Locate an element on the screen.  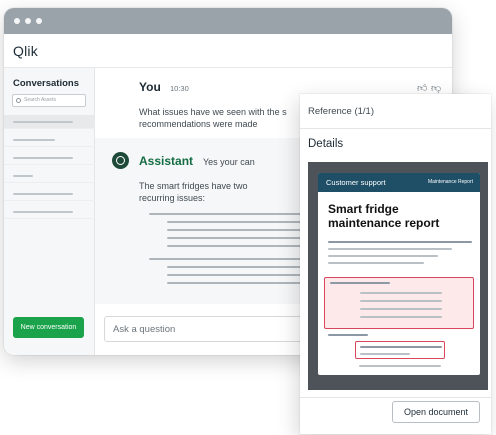
assistant-name: Assistant is located at coordinates (166, 161).